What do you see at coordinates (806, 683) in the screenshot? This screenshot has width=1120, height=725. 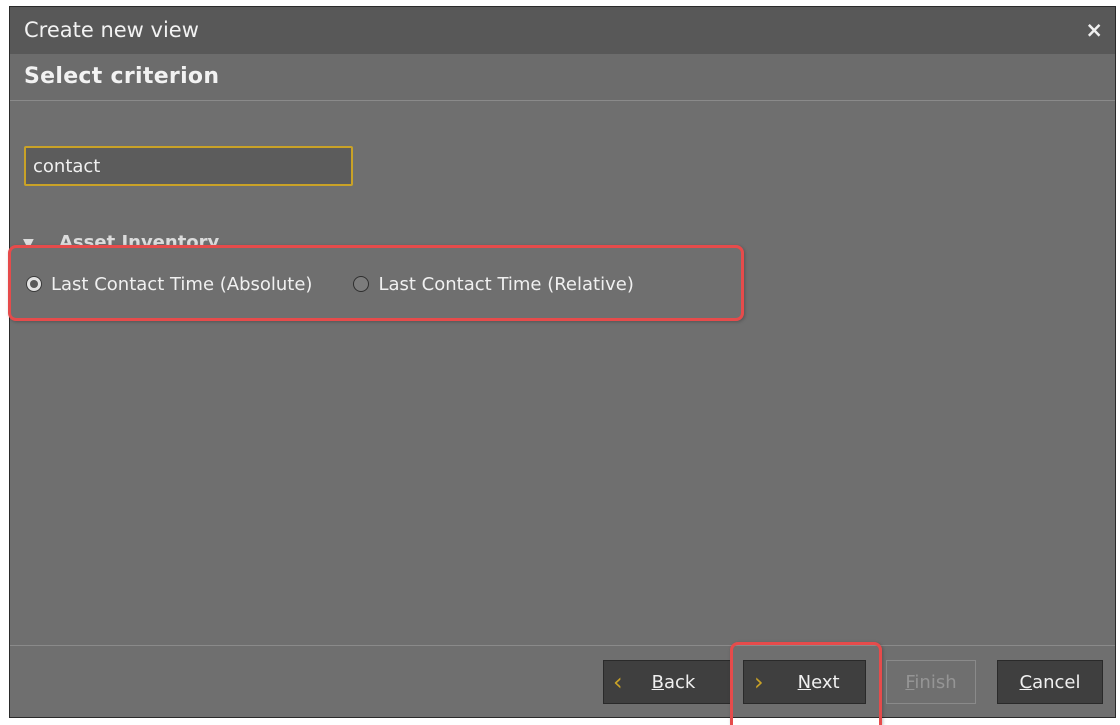 I see `annotation-highlight-next` at bounding box center [806, 683].